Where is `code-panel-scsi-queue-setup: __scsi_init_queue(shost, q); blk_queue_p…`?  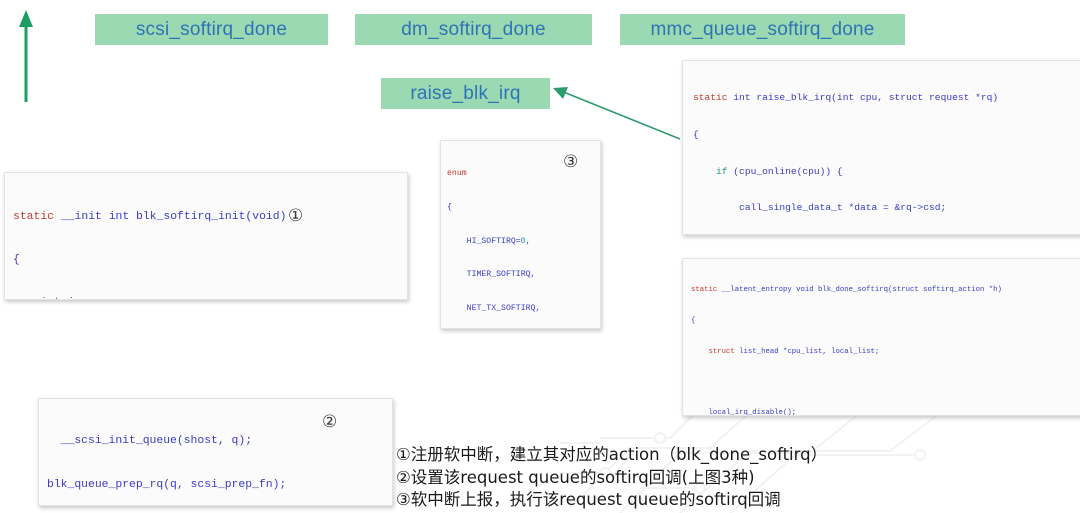 code-panel-scsi-queue-setup: __scsi_init_queue(shost, q); blk_queue_p… is located at coordinates (215, 452).